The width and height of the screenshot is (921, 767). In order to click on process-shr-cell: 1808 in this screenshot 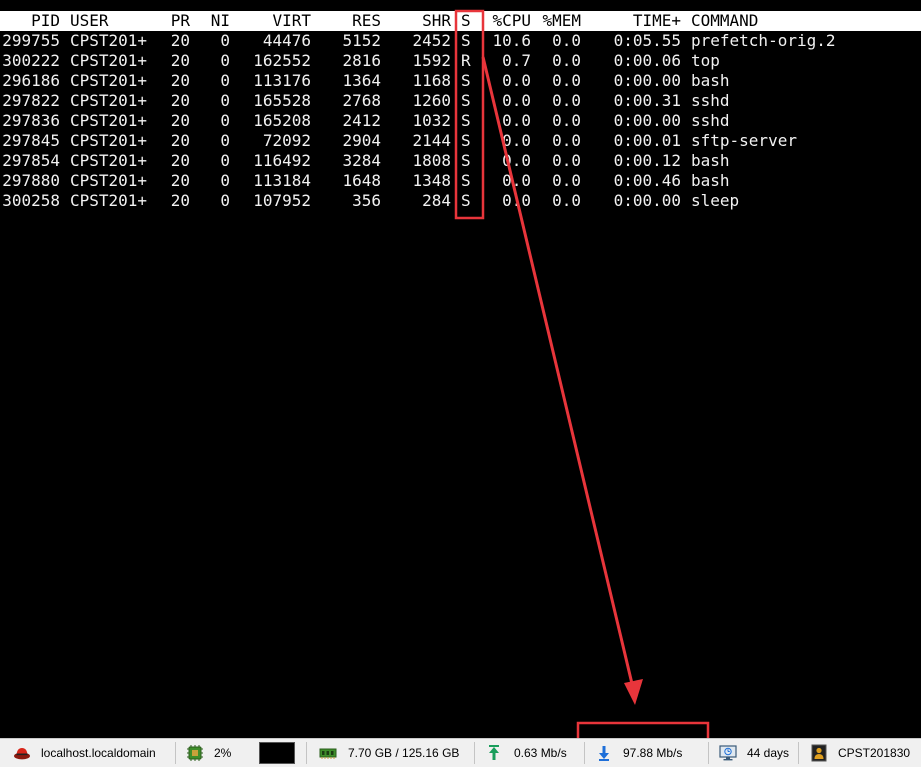, I will do `click(431, 160)`.